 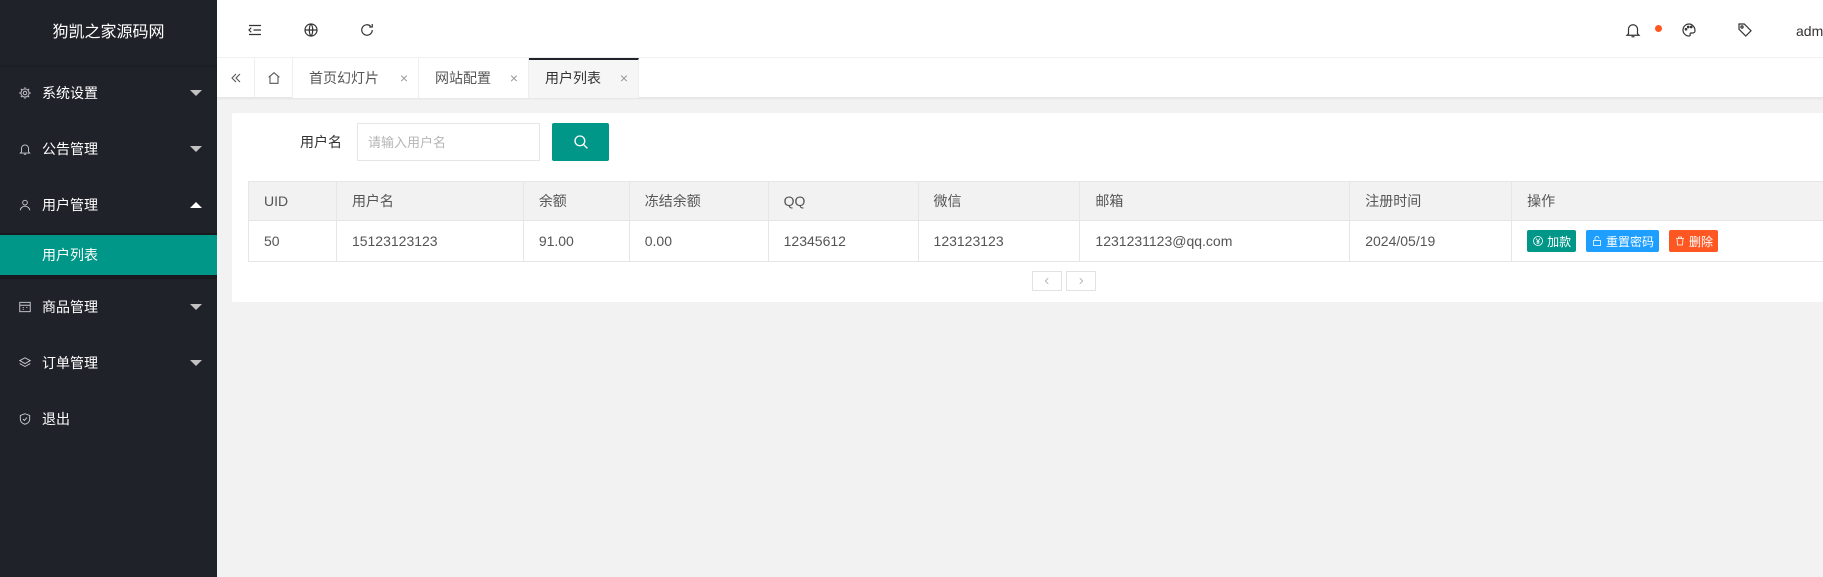 I want to click on cell-wechat: 123123123, so click(x=999, y=241).